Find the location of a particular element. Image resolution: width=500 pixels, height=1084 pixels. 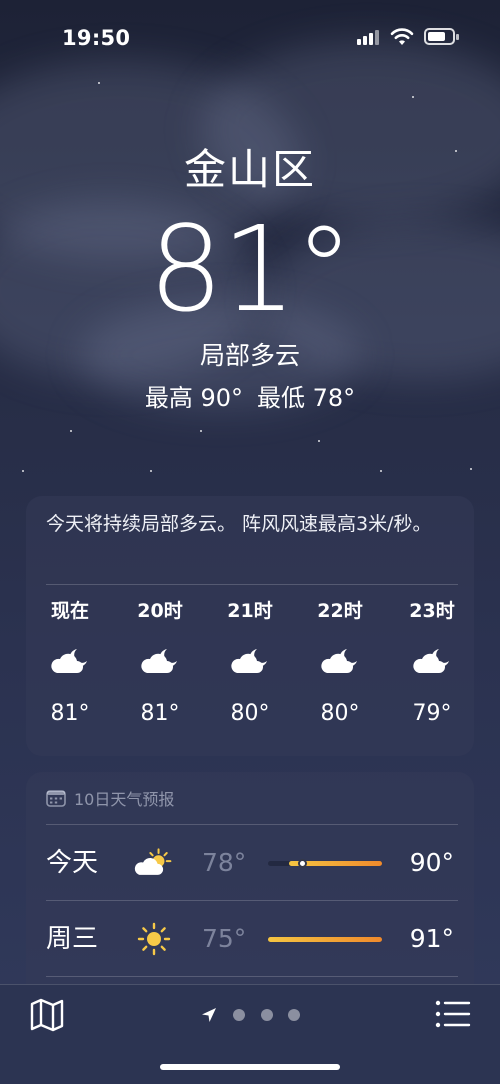

hourly-list: 现在 81° 20时 81° 21时 80° 22时 80° 23时 79° is located at coordinates (250, 668).